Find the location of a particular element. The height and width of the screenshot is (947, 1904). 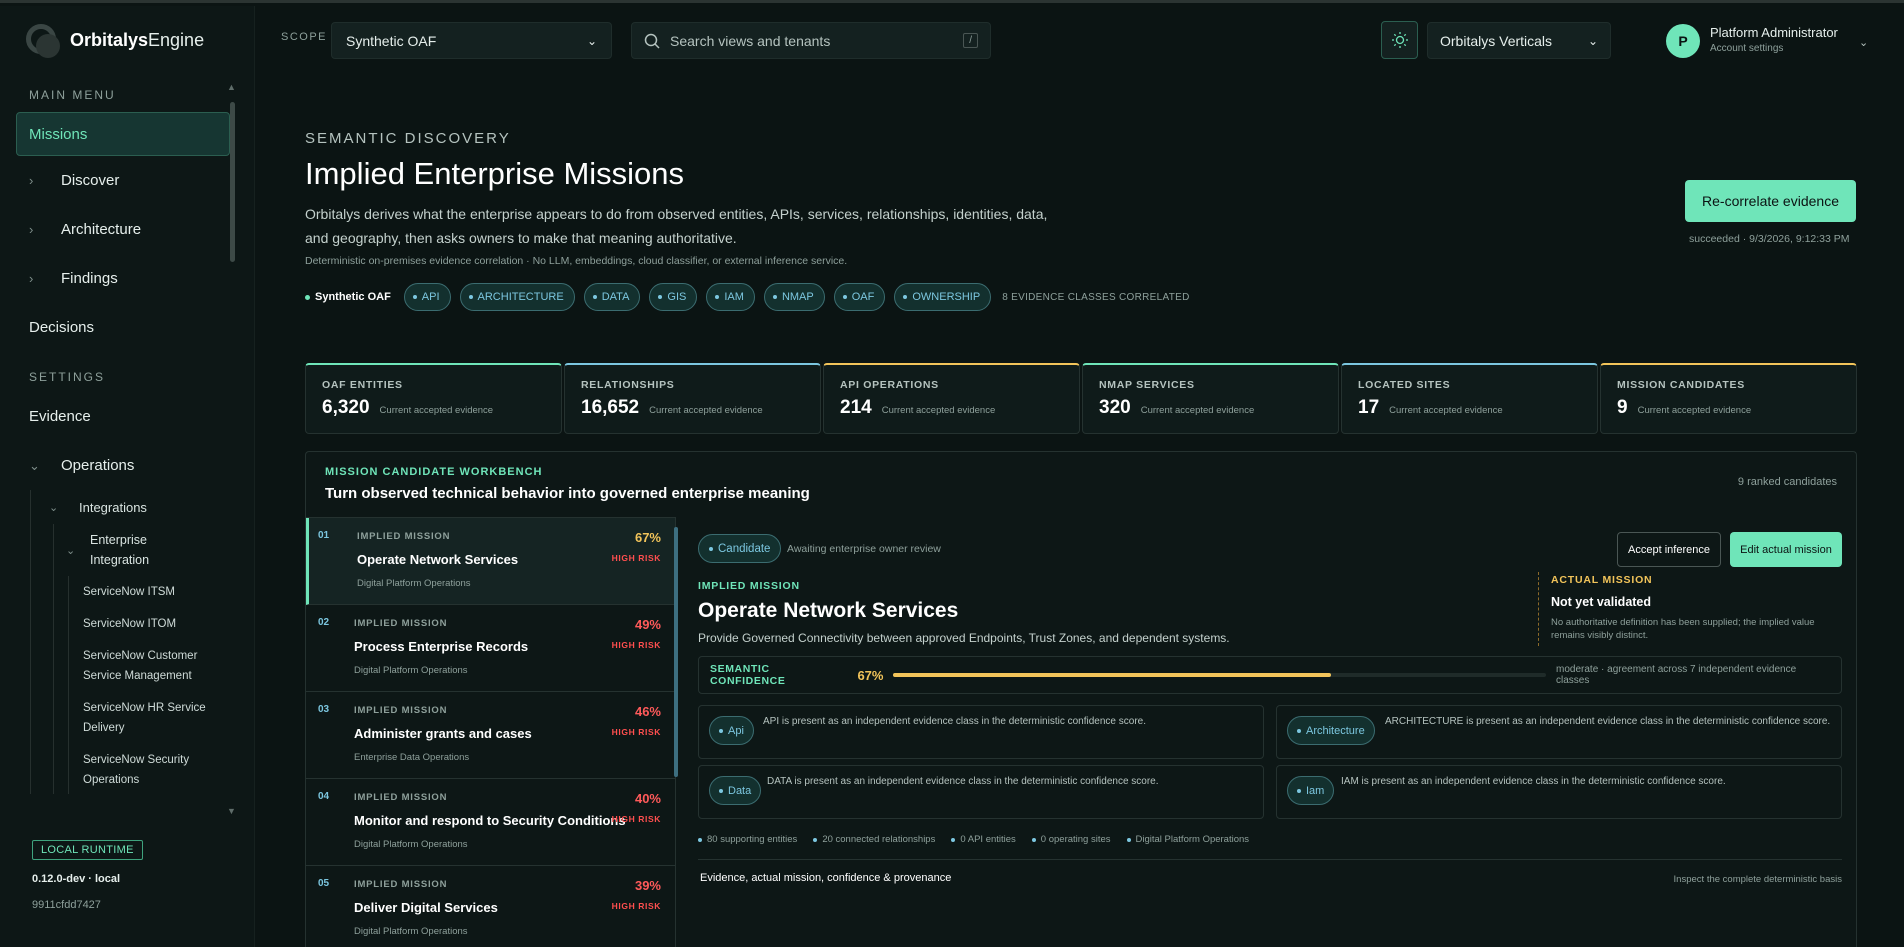

candidate-rank: 01 is located at coordinates (324, 535).